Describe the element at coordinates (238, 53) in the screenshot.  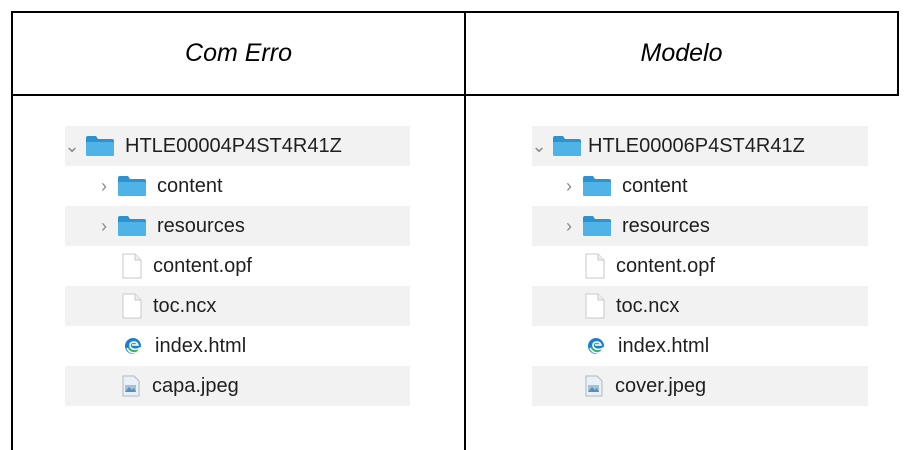
I see `header-com-erro: Com Erro` at that location.